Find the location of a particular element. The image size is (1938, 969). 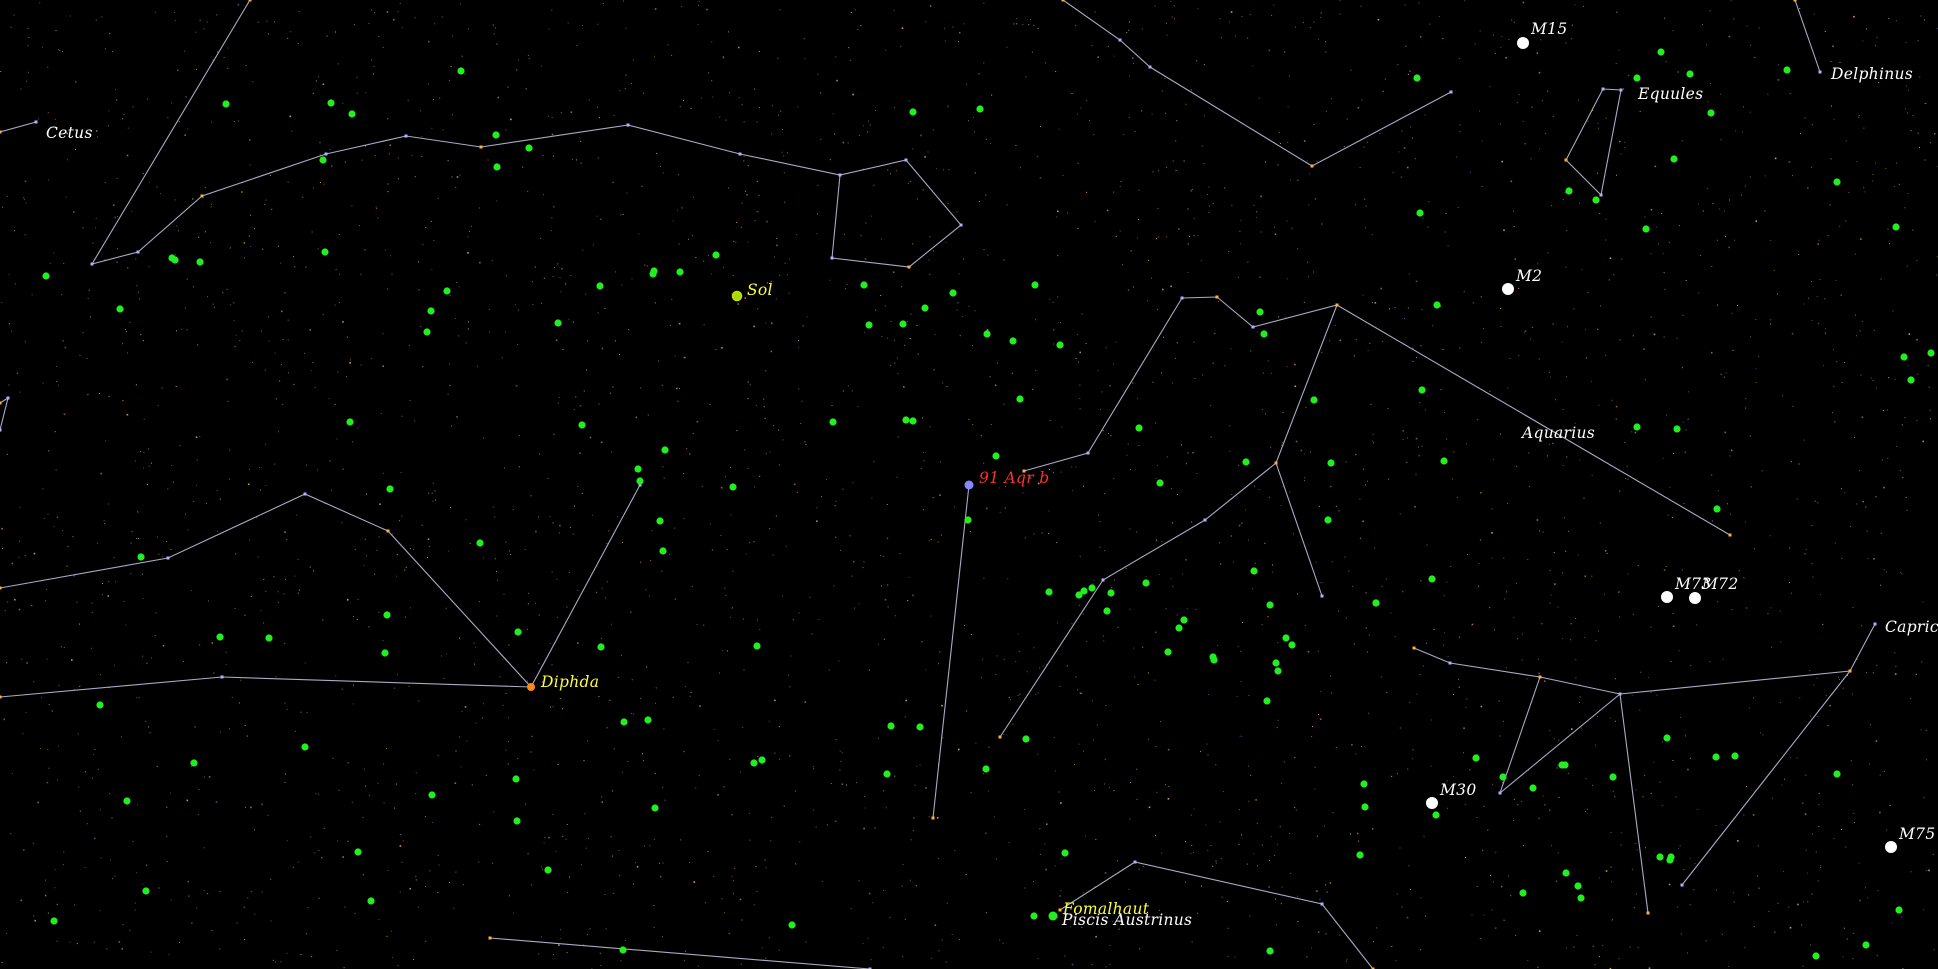

star-icon-diphda is located at coordinates (531, 687).